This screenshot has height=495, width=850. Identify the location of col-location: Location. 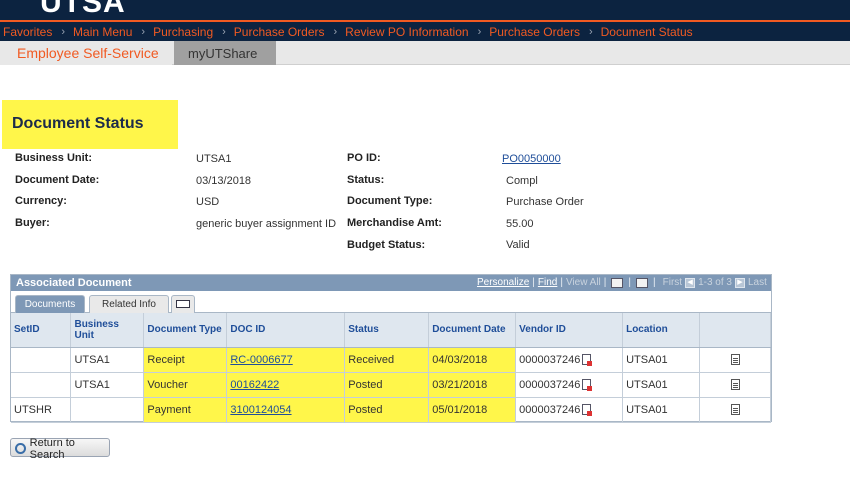
(661, 330).